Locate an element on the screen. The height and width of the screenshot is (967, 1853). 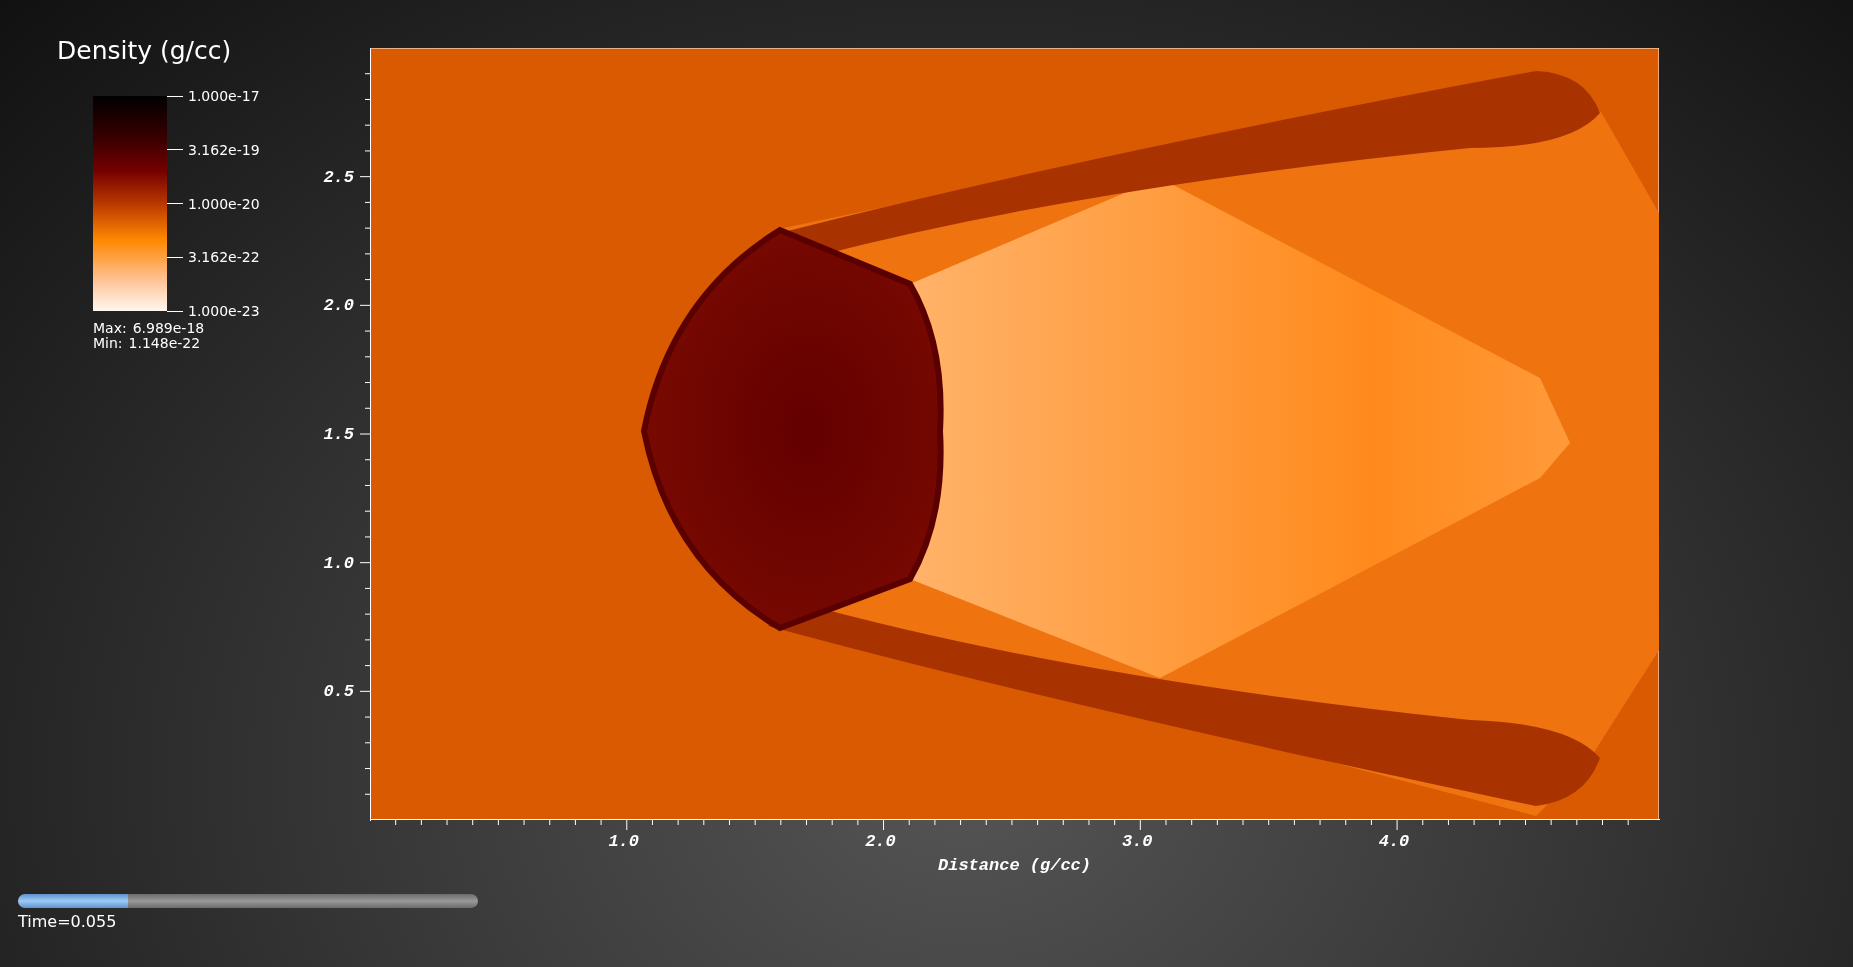
scale-label: 1.000e-17 is located at coordinates (224, 96).